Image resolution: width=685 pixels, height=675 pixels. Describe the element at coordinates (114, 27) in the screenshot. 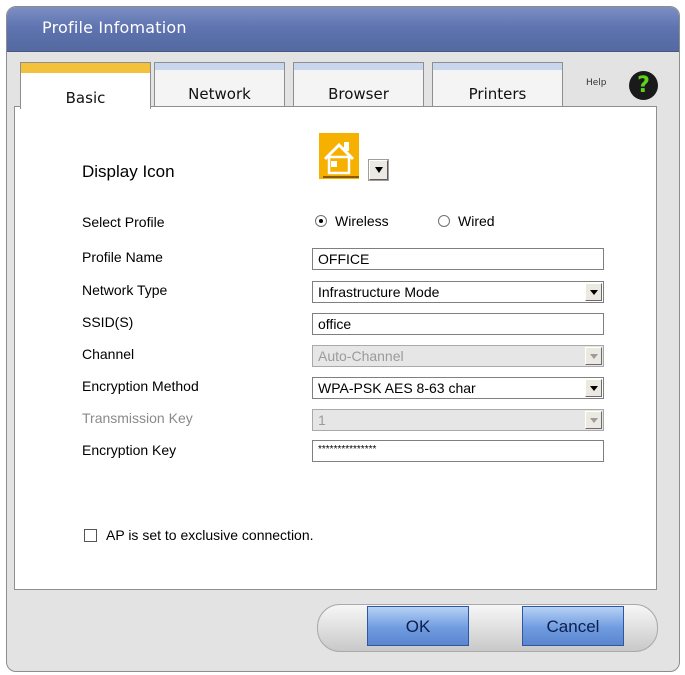

I see `window-title: Profile Infomation` at that location.